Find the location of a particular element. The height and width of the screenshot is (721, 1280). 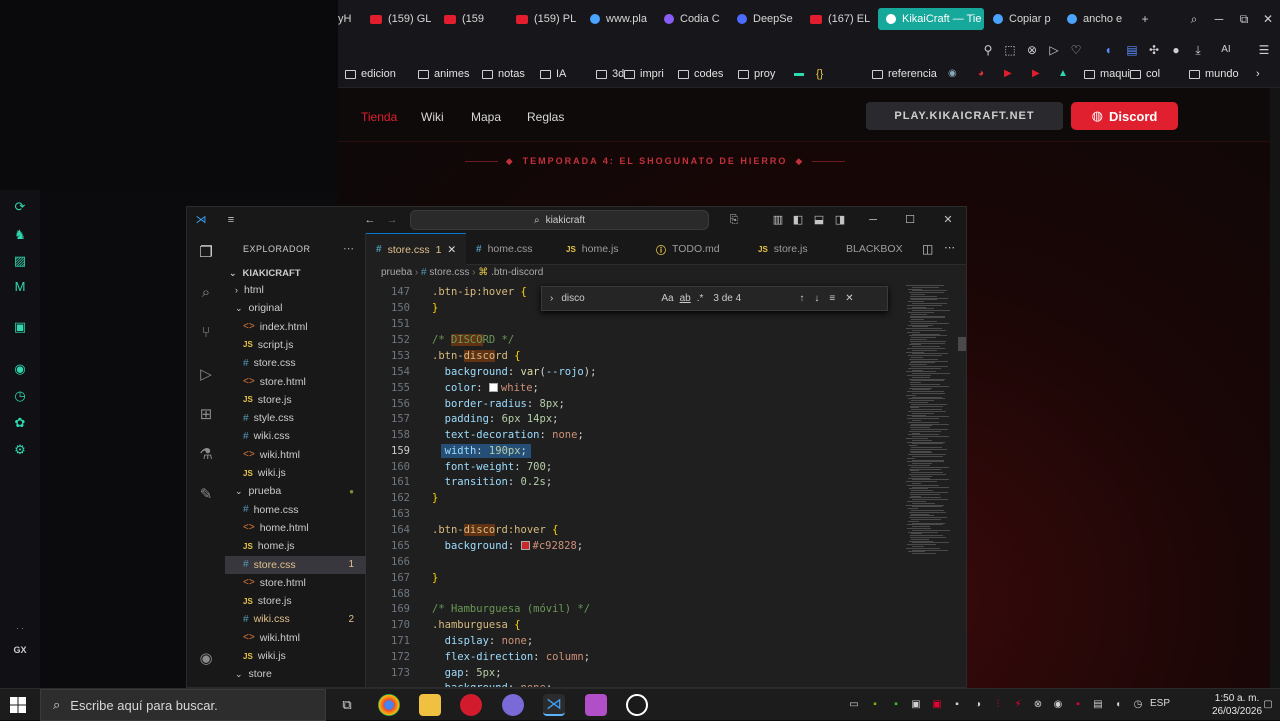

back-icon: ← is located at coordinates (370, 220).